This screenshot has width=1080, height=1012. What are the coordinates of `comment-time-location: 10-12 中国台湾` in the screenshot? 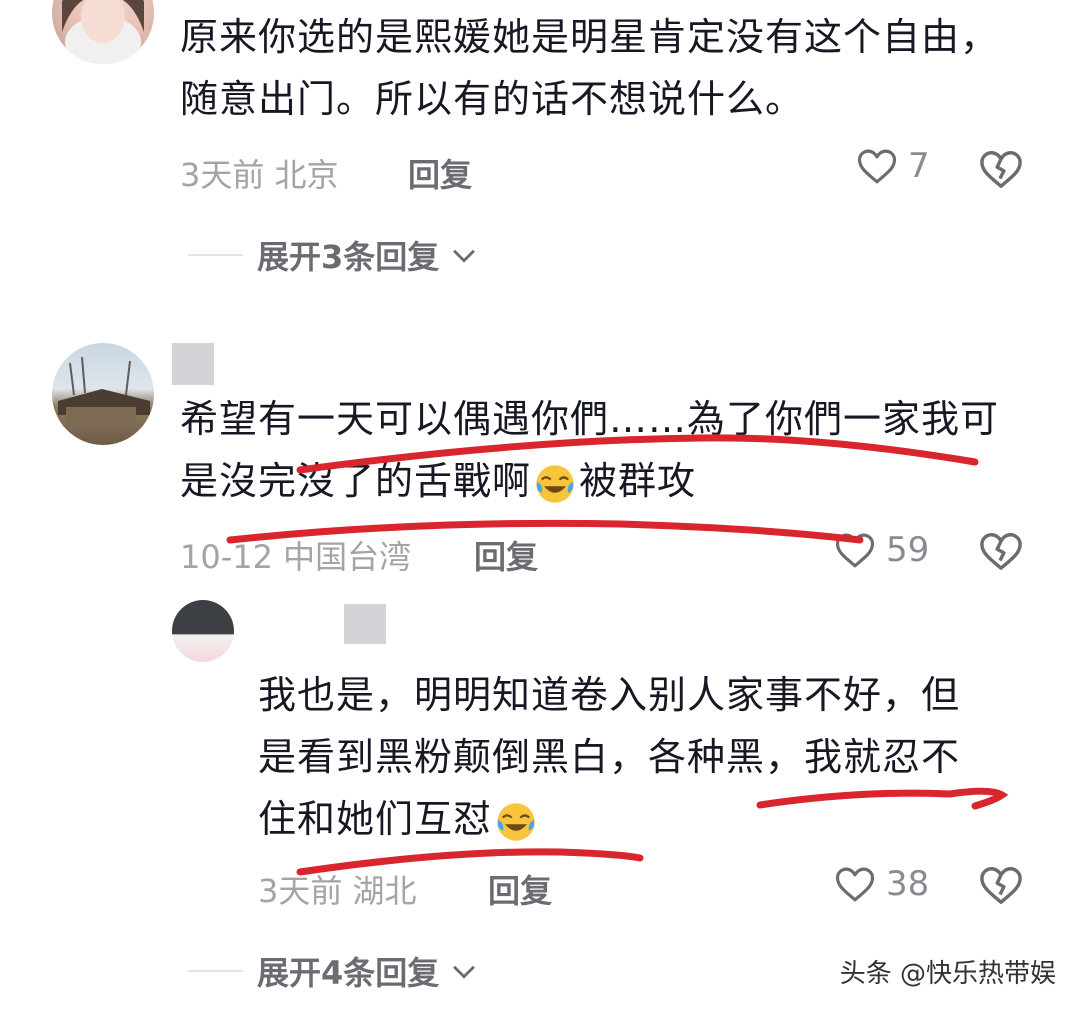 It's located at (296, 557).